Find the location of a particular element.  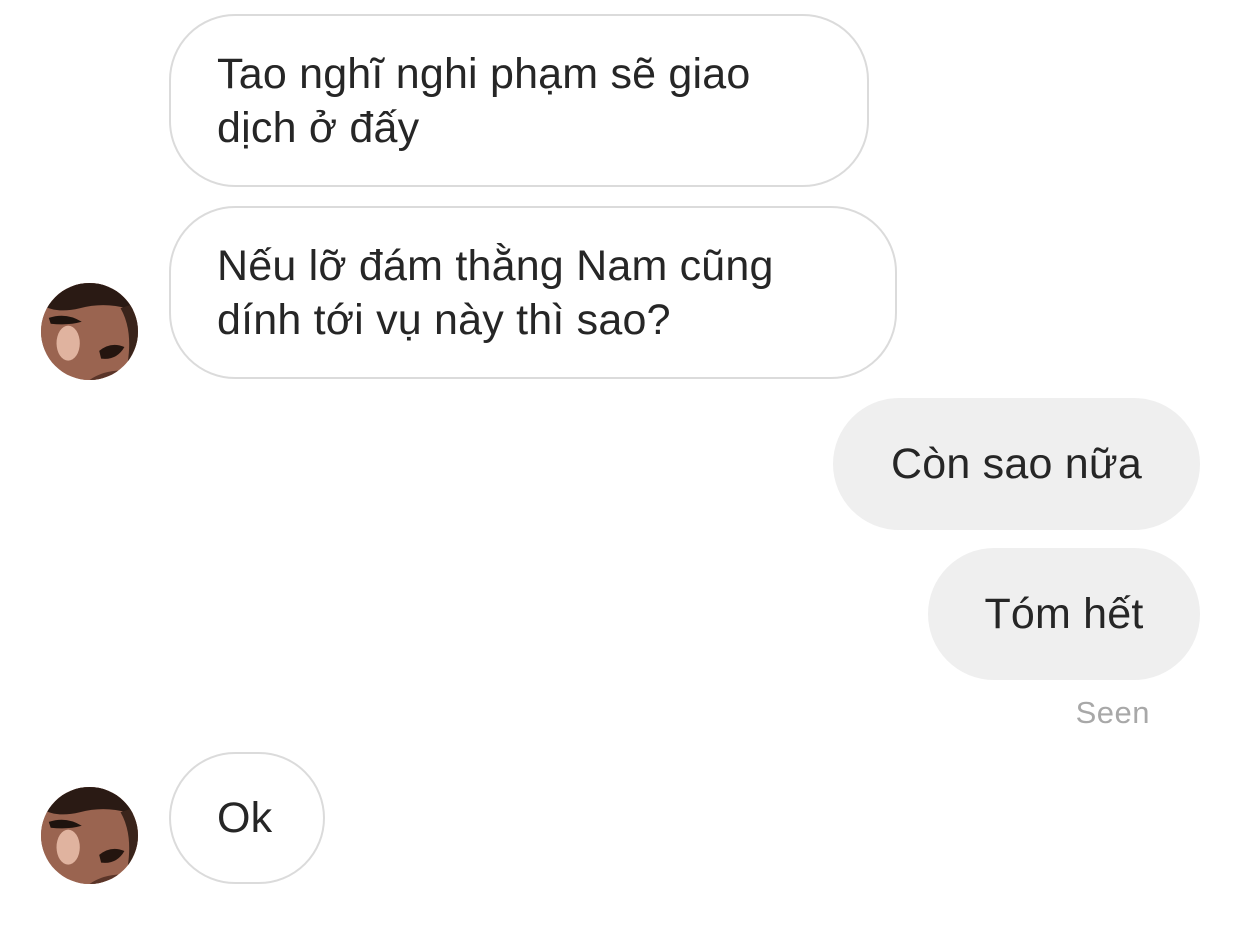

message-bubble-incoming: Tao nghĩ nghi phạm sẽ giao dịch ở đấy is located at coordinates (519, 100).